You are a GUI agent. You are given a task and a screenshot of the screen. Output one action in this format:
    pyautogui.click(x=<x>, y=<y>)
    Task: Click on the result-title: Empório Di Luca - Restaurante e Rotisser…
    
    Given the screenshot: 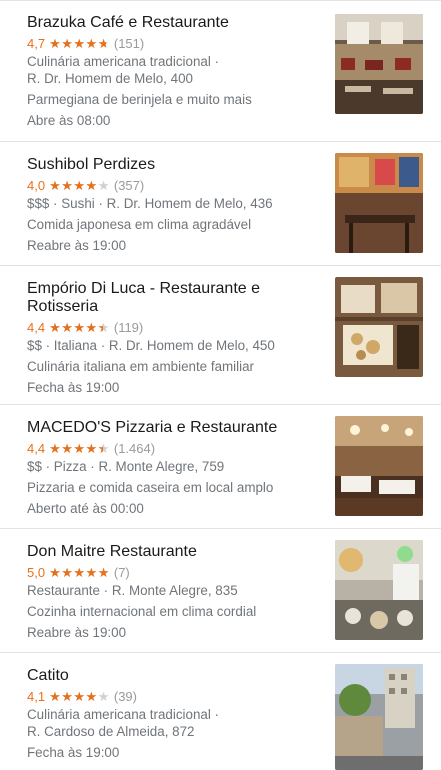 What is the action you would take?
    pyautogui.click(x=143, y=297)
    